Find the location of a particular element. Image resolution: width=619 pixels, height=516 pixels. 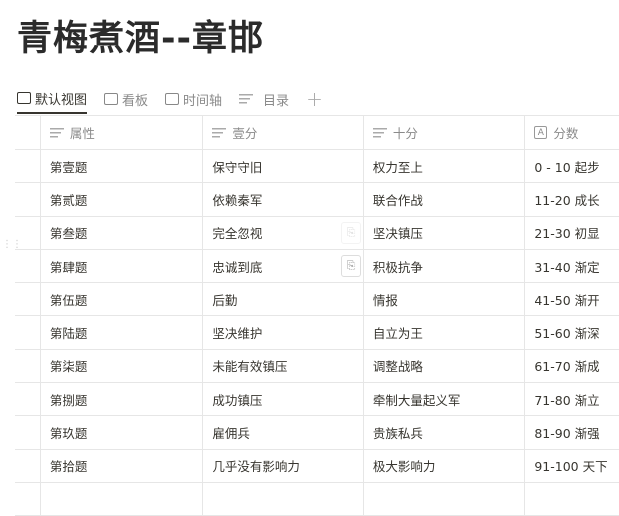

table-cell: 未能有效镇压 is located at coordinates (283, 366).